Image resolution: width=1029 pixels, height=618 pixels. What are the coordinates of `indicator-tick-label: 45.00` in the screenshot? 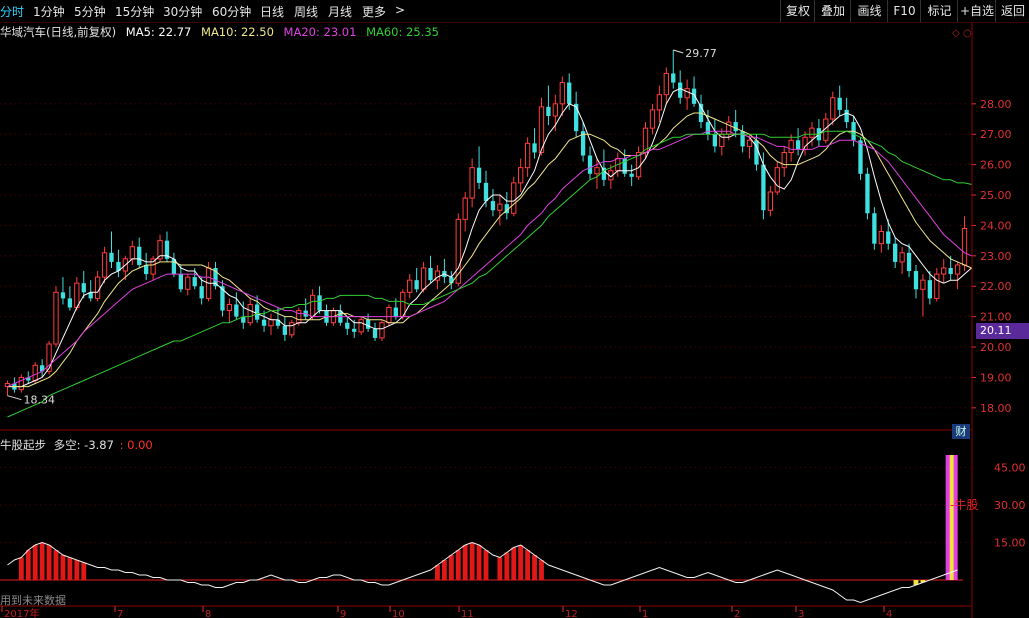 It's located at (1010, 468).